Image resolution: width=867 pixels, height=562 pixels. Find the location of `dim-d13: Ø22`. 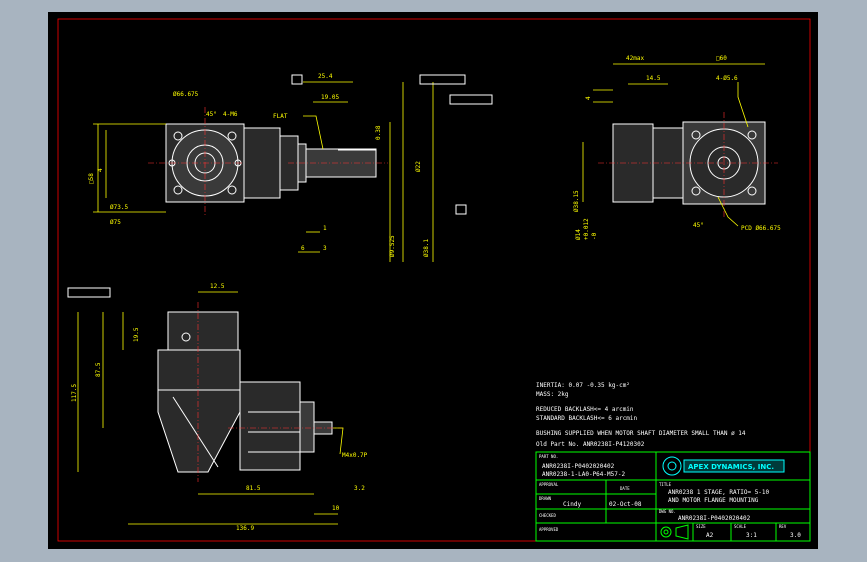

dim-d13: Ø22 is located at coordinates (418, 166).